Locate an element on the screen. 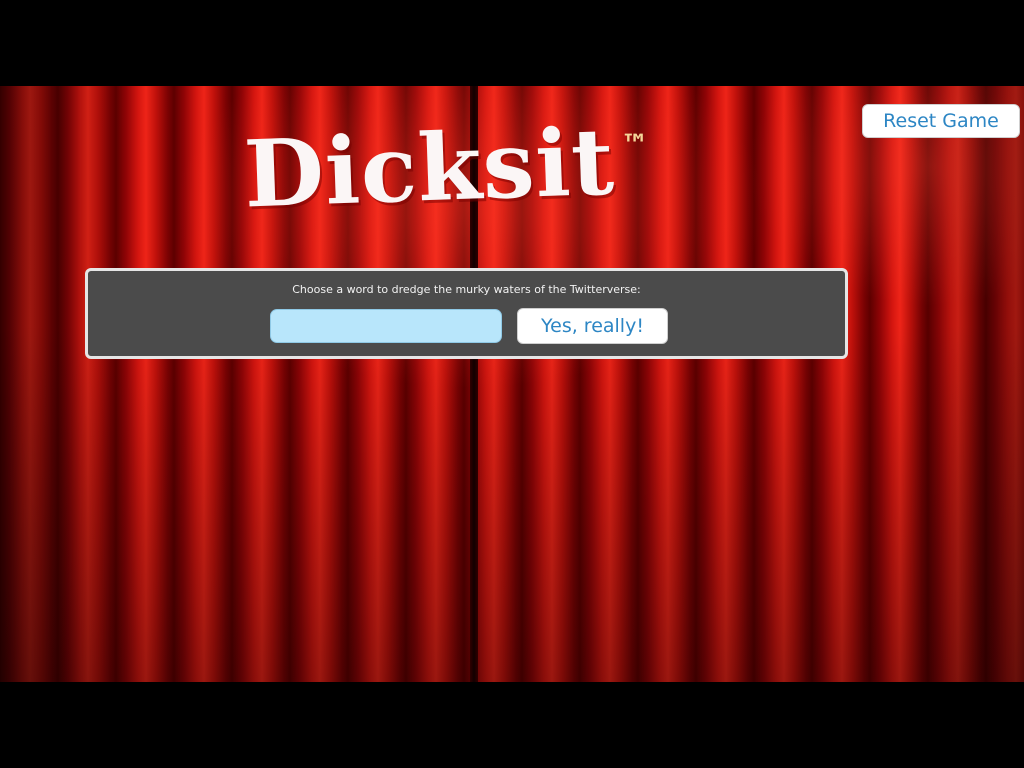 The width and height of the screenshot is (1024, 768). game-logo: Dicksit ™ is located at coordinates (445, 168).